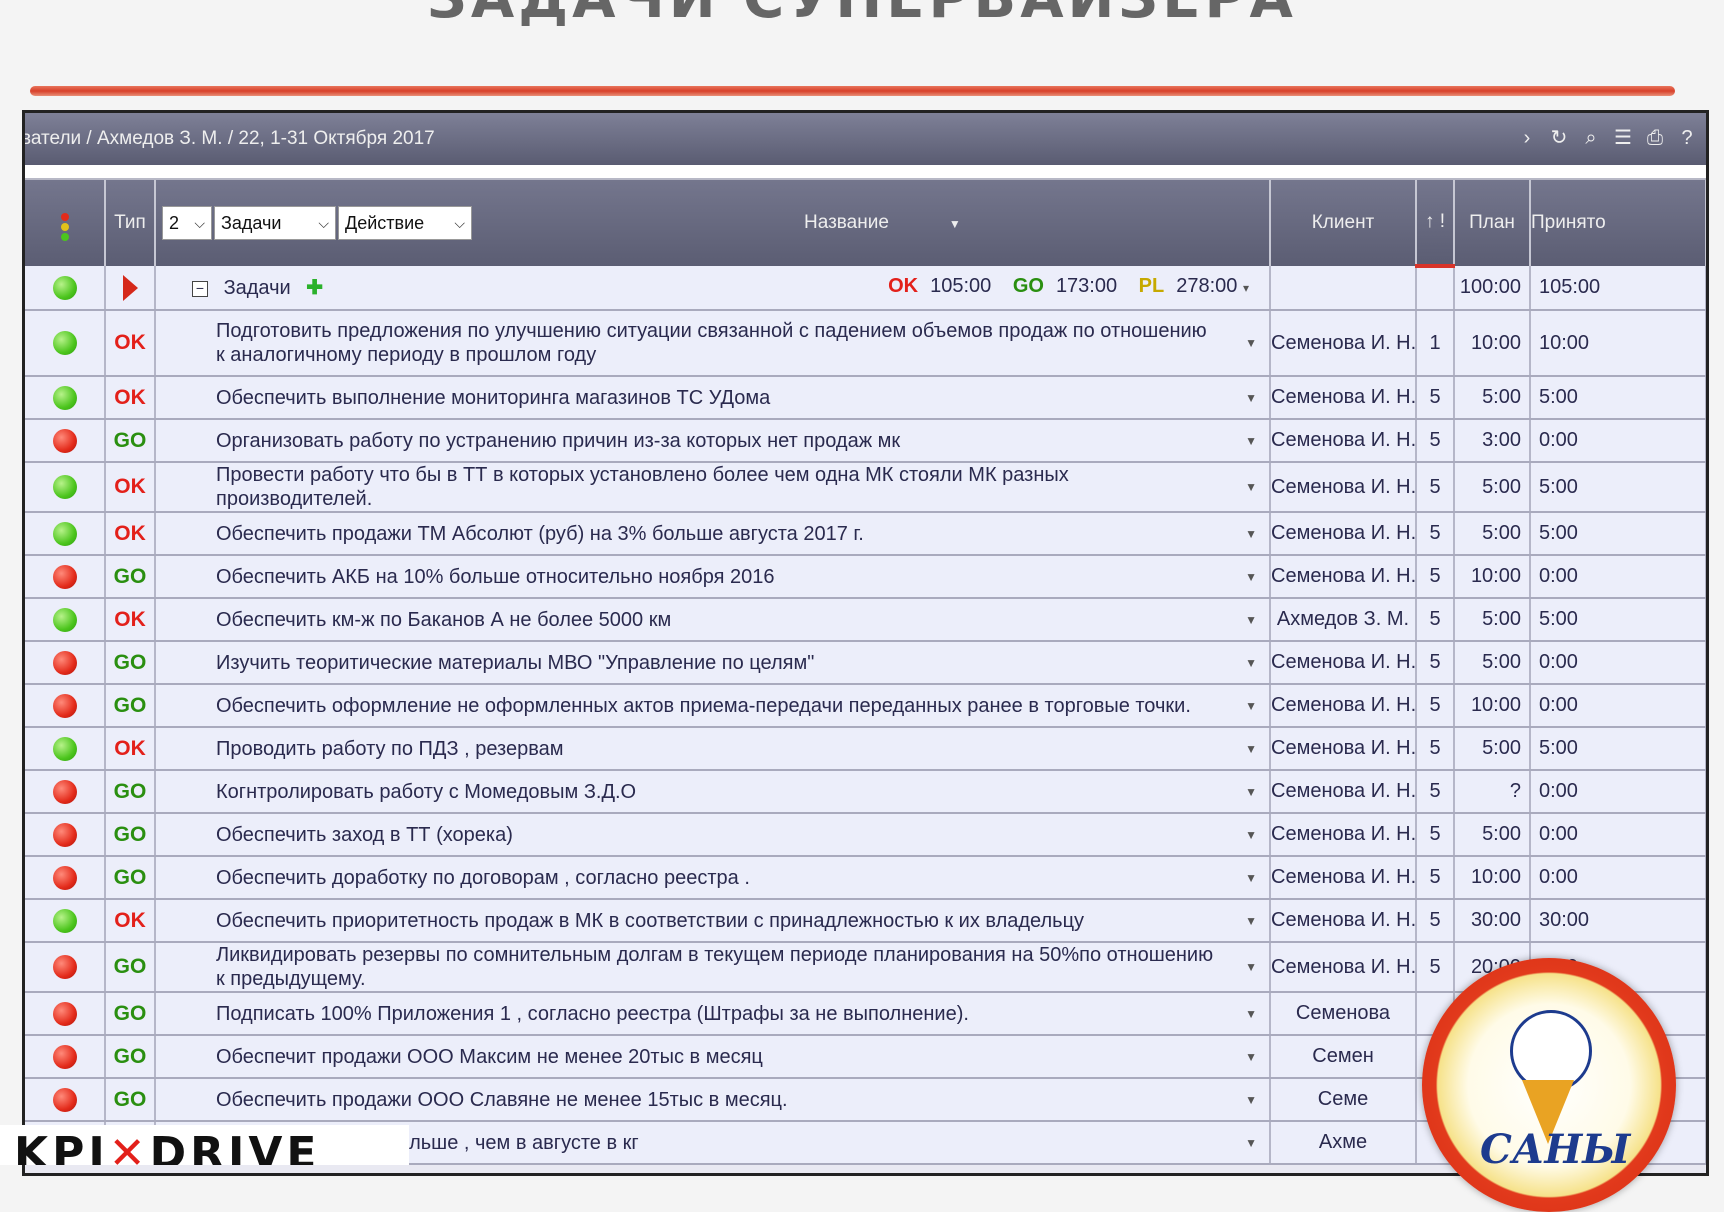 This screenshot has height=1212, width=1724. What do you see at coordinates (1607, 138) in the screenshot?
I see `toolbar: › ↻ ⌕ ☰ ⎙ ?` at bounding box center [1607, 138].